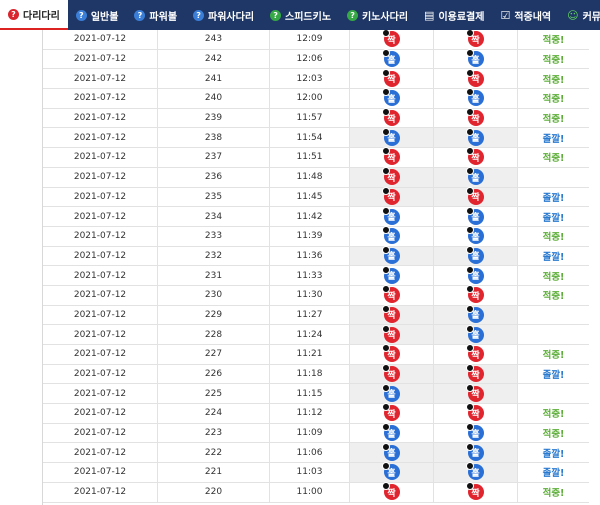 Image resolution: width=600 pixels, height=505 pixels. I want to click on round-cell: 240, so click(214, 98).